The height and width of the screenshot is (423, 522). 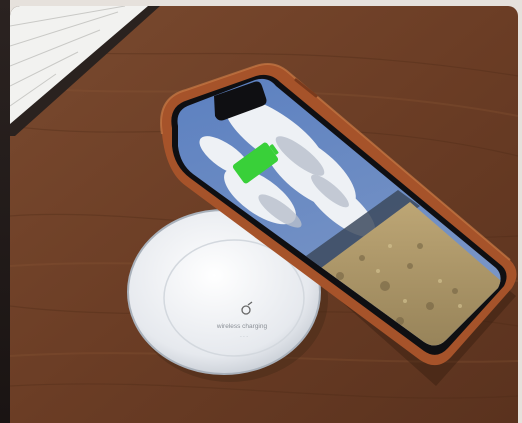 I want to click on left-edge-strip, so click(x=5, y=211).